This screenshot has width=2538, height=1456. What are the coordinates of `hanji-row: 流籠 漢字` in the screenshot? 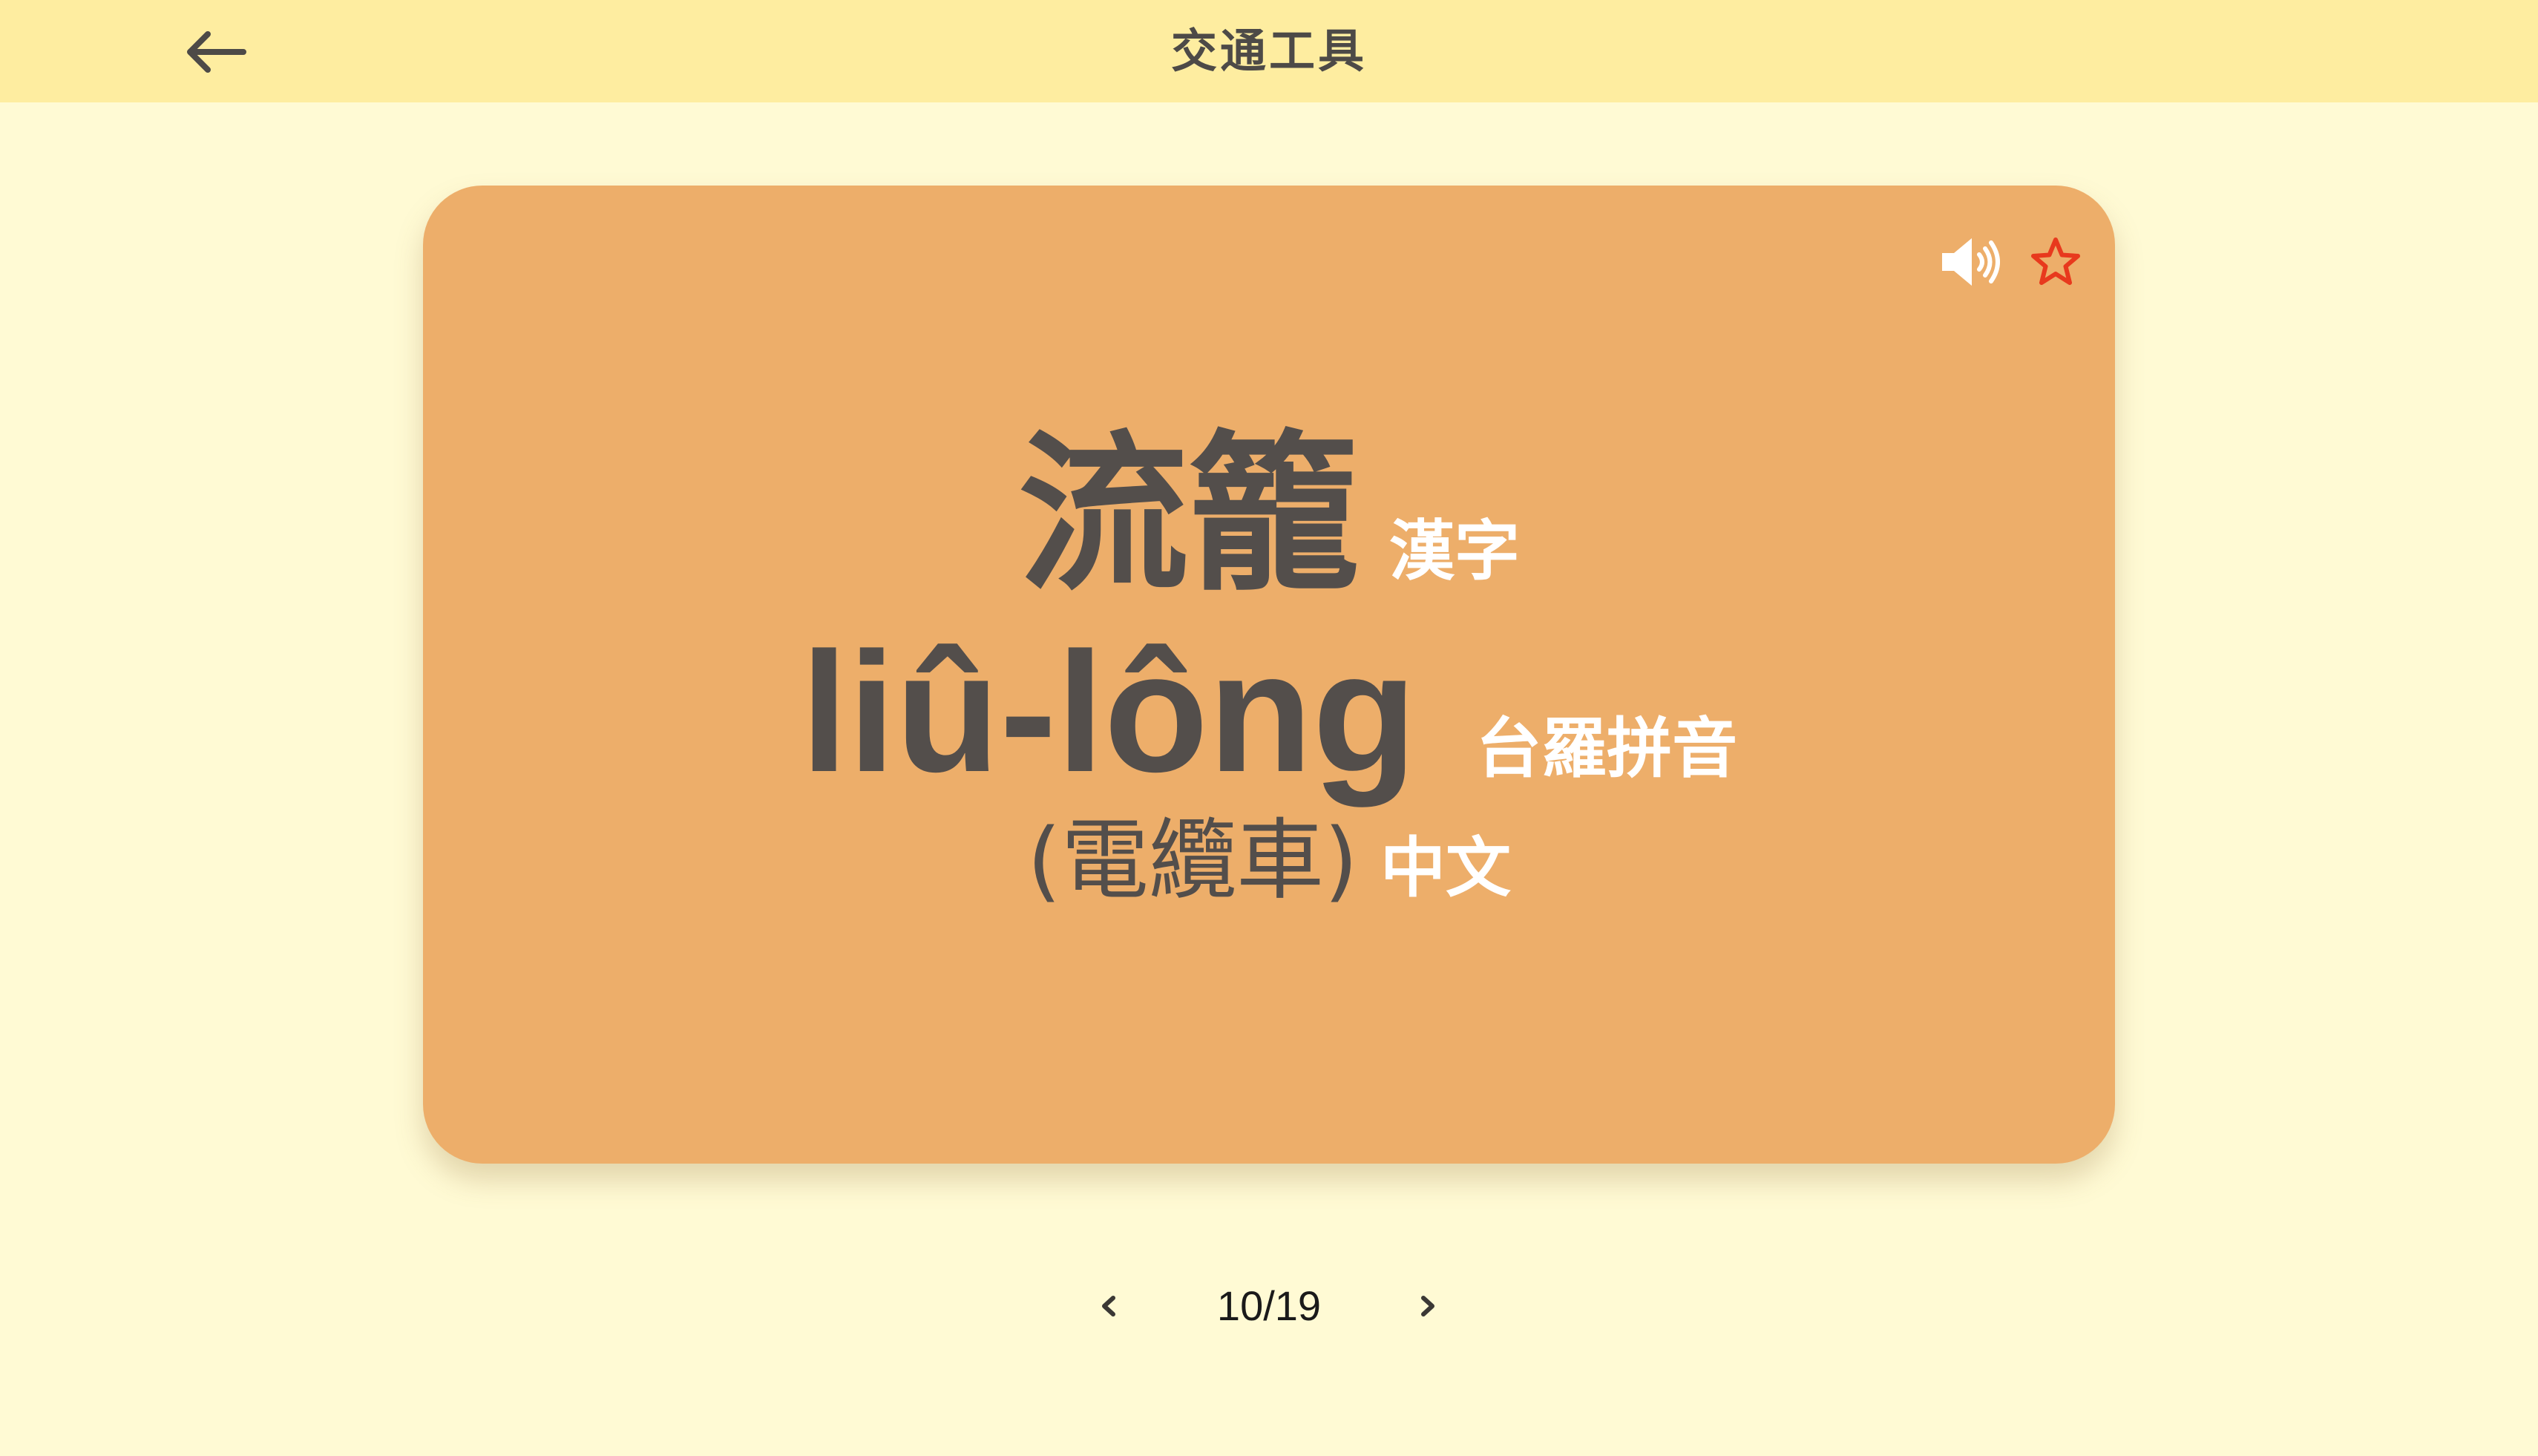 It's located at (1269, 516).